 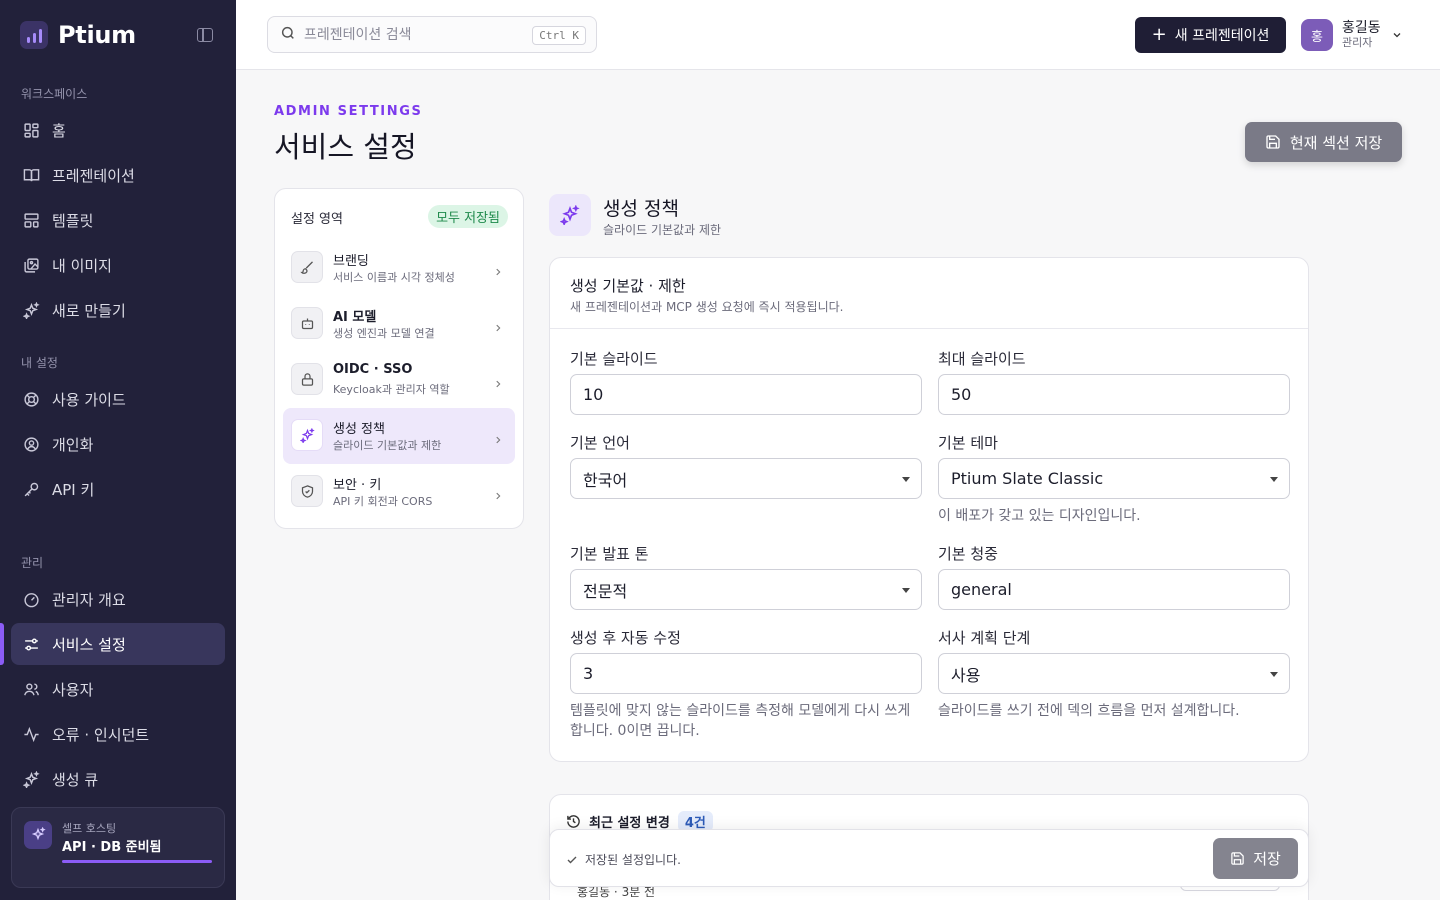 I want to click on search-icon, so click(x=288, y=35).